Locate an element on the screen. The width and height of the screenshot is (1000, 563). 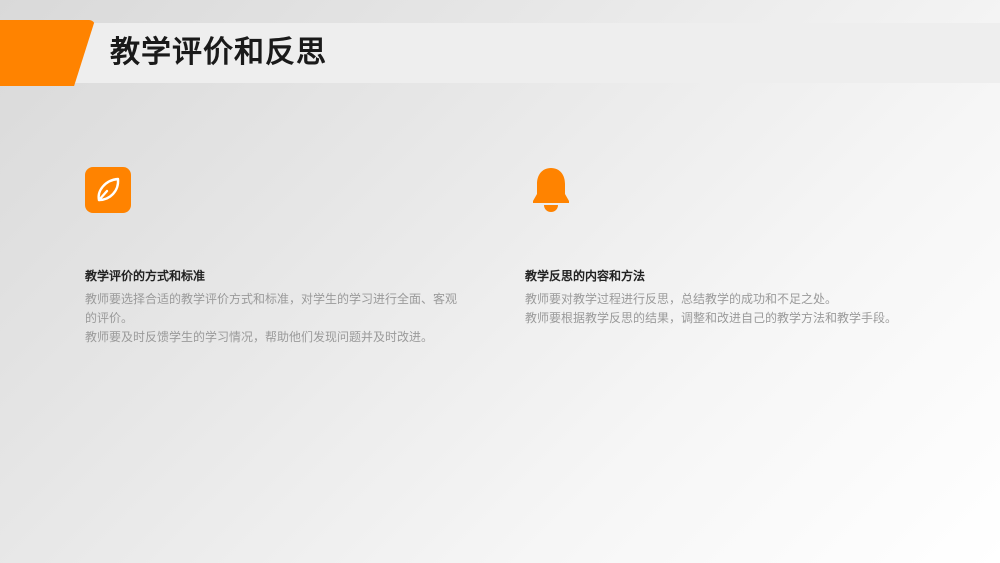
section-heading: 教学反思的内容和方法 is located at coordinates (585, 276).